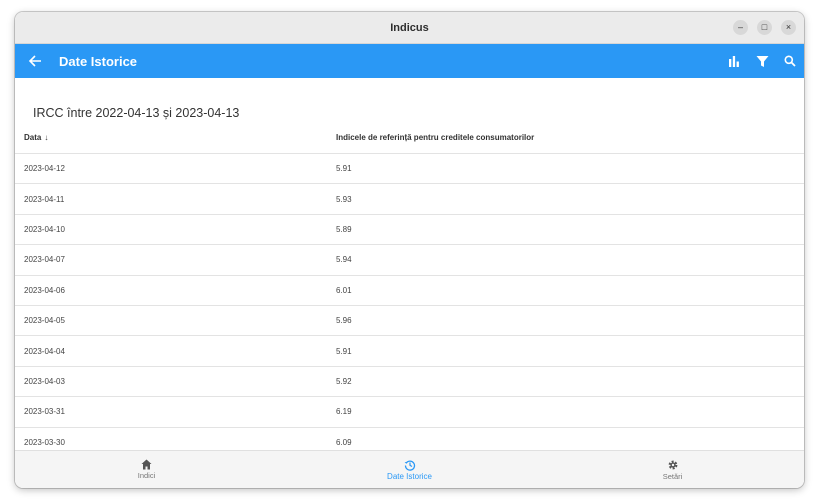 The width and height of the screenshot is (819, 504). Describe the element at coordinates (146, 464) in the screenshot. I see `home-icon` at that location.